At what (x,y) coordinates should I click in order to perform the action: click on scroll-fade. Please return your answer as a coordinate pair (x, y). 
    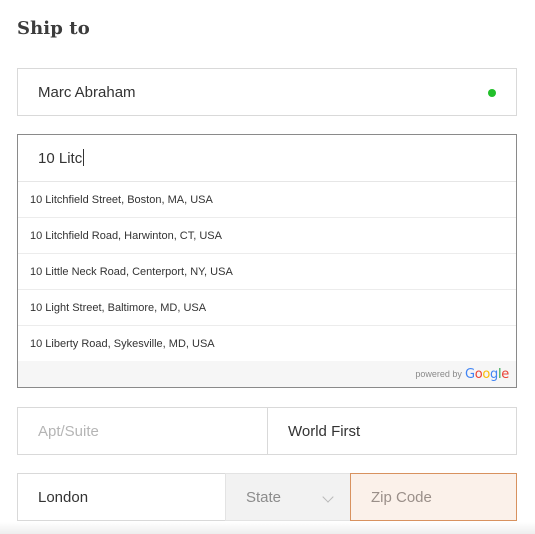
    Looking at the image, I should click on (267, 528).